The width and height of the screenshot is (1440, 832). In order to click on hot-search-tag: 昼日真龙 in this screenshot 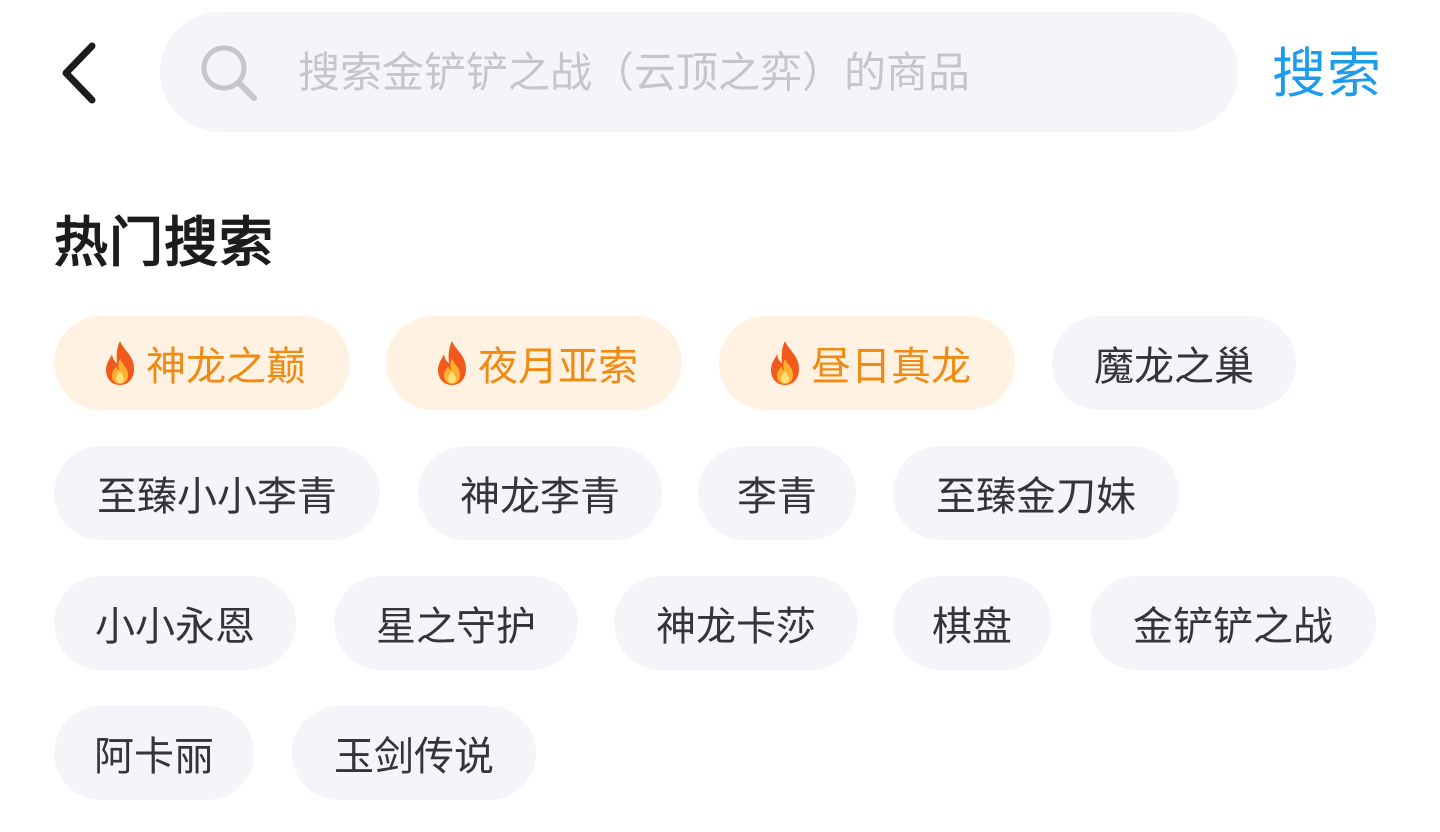, I will do `click(867, 363)`.